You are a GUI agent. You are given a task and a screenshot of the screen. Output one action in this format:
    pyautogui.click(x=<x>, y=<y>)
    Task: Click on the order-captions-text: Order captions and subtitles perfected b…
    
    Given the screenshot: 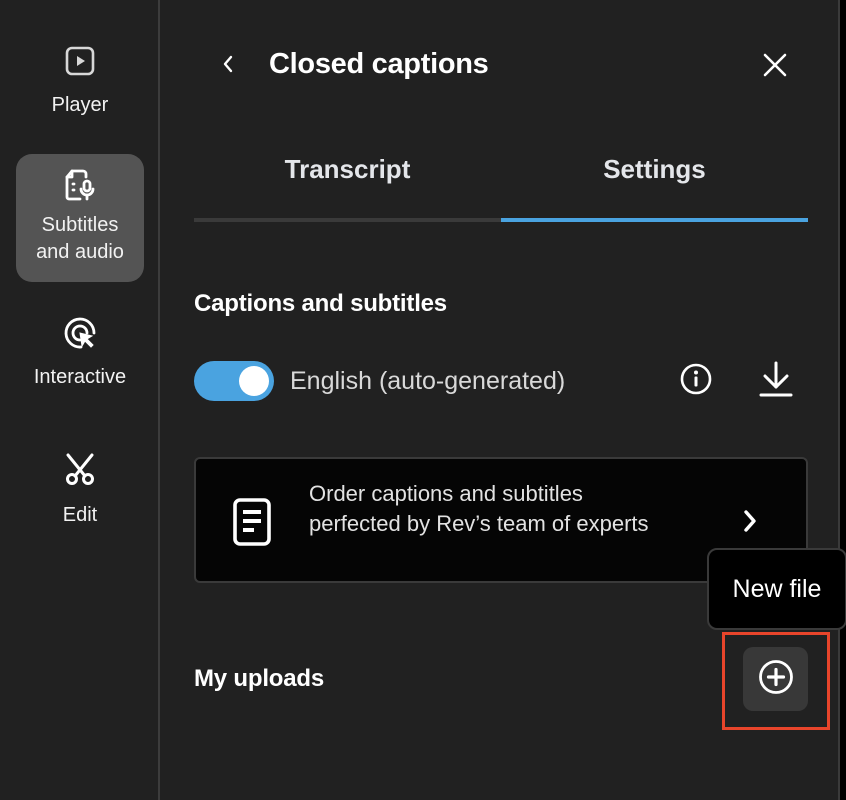 What is the action you would take?
    pyautogui.click(x=479, y=508)
    